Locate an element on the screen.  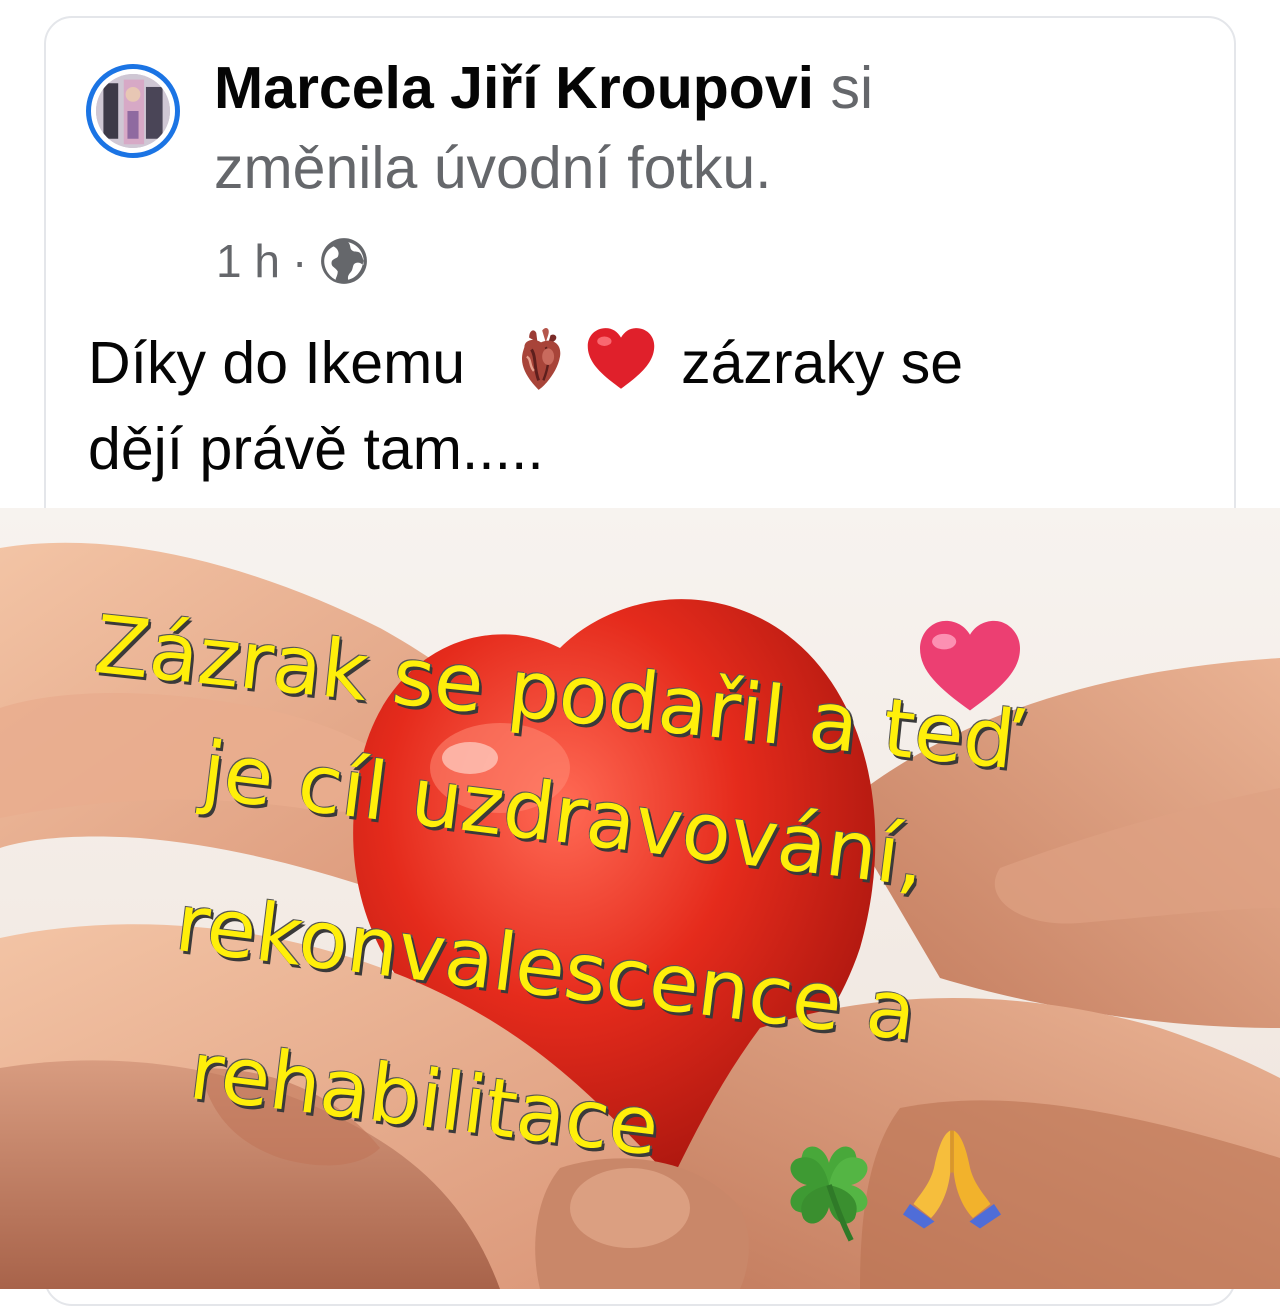
caption-text-1: Díky do Ikemu is located at coordinates (277, 363).